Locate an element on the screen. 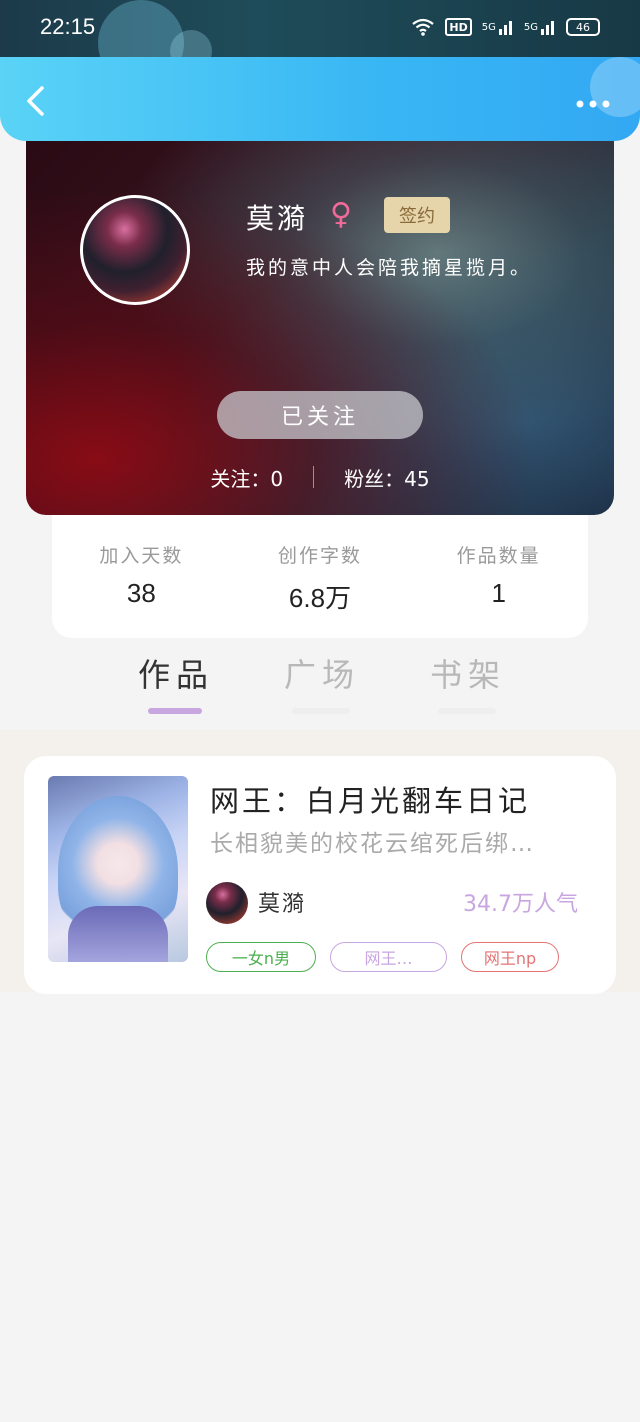  tab-bookshelf: 书架 is located at coordinates (468, 682).